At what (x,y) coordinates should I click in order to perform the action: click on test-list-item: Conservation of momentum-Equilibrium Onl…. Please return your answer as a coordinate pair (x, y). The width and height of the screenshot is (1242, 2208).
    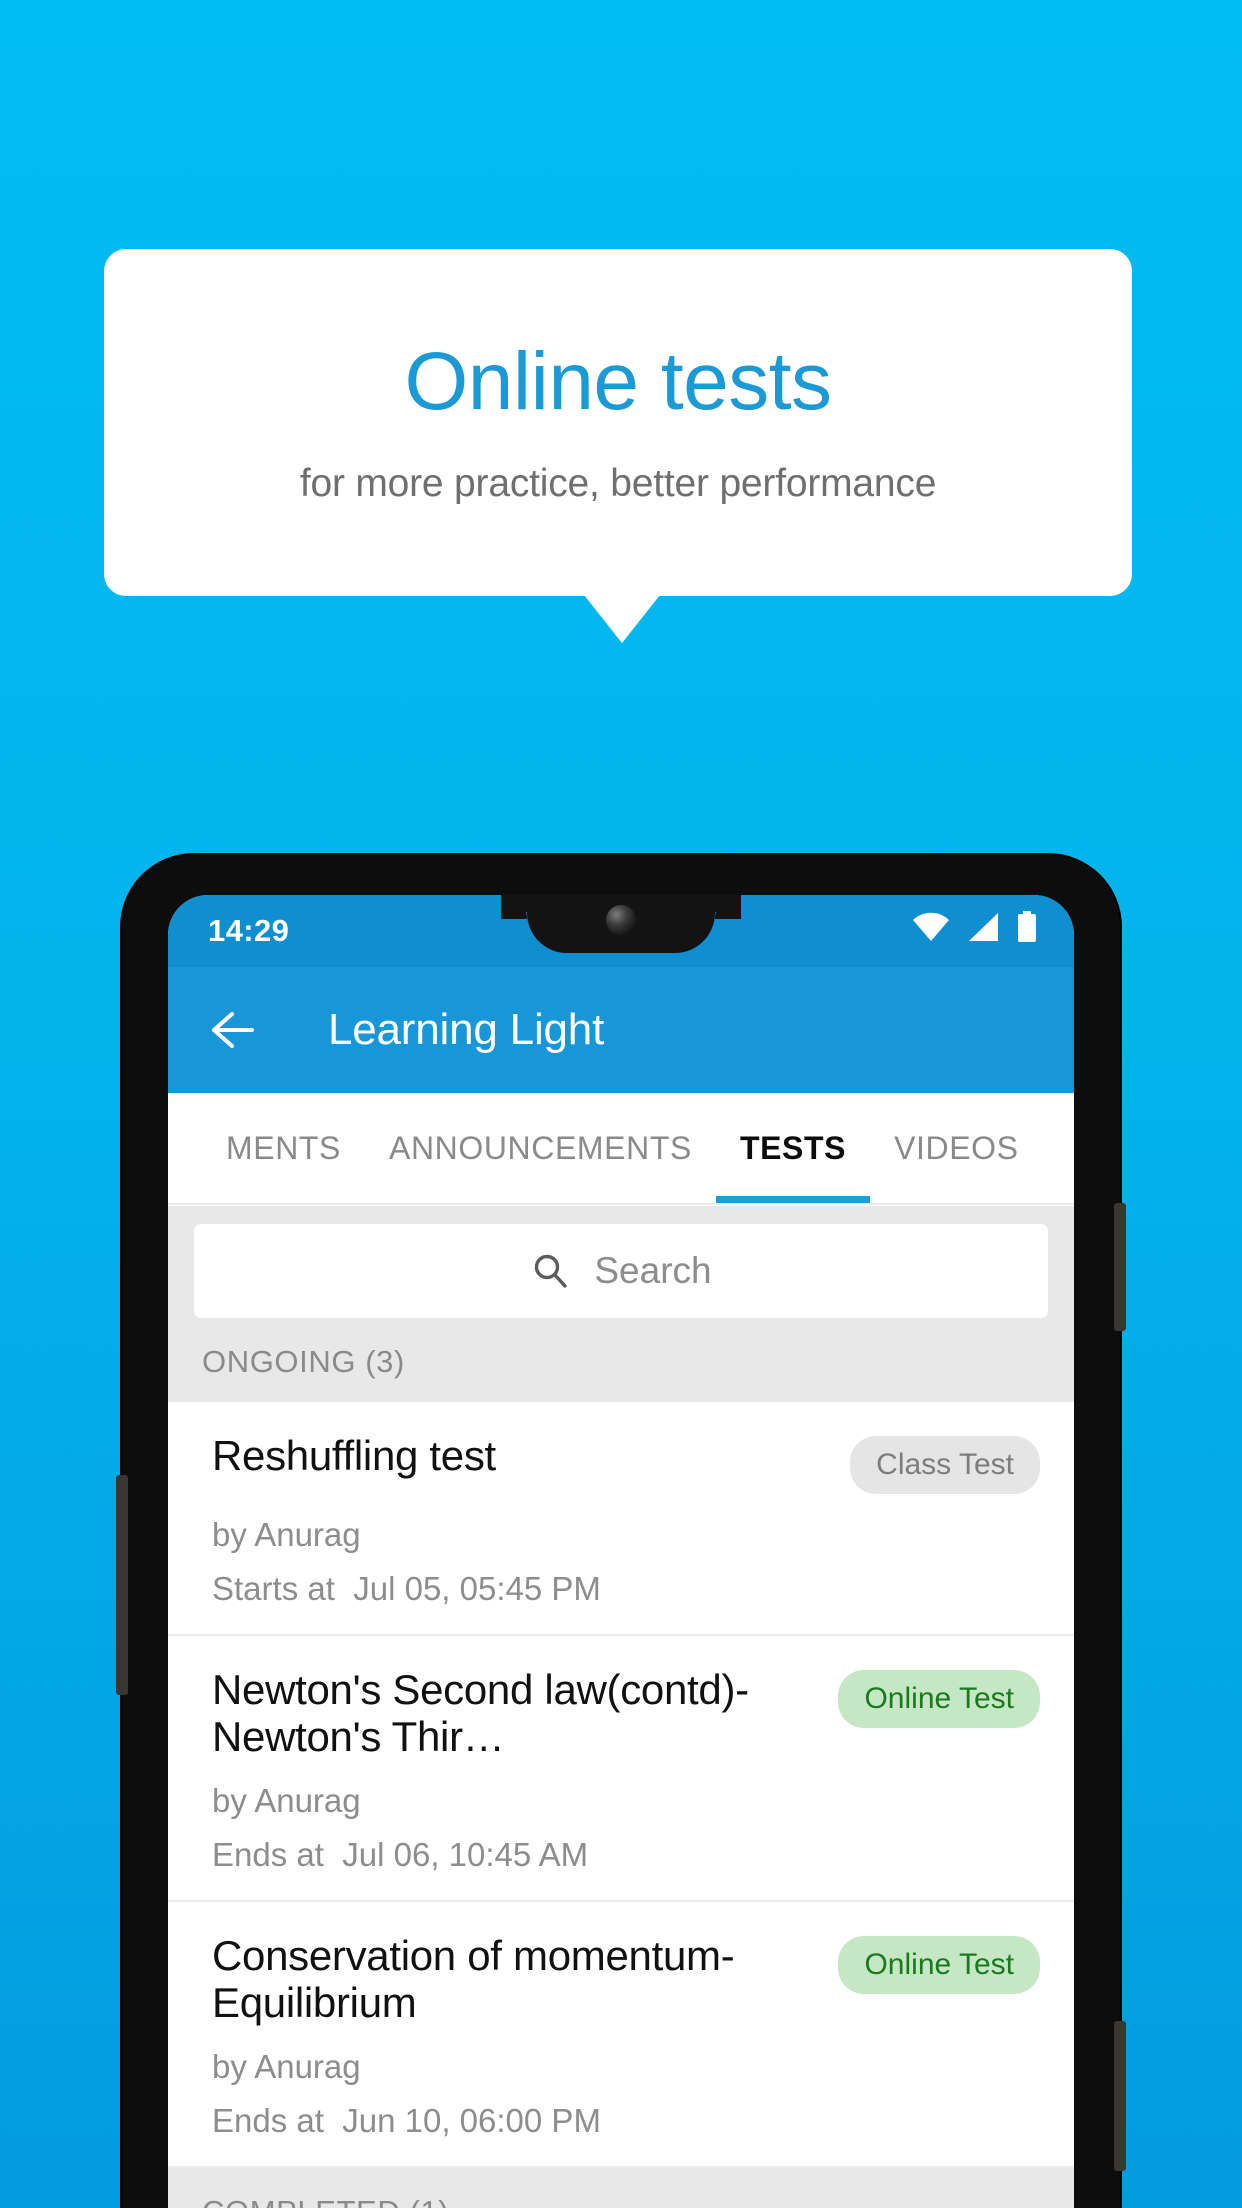
    Looking at the image, I should click on (621, 2035).